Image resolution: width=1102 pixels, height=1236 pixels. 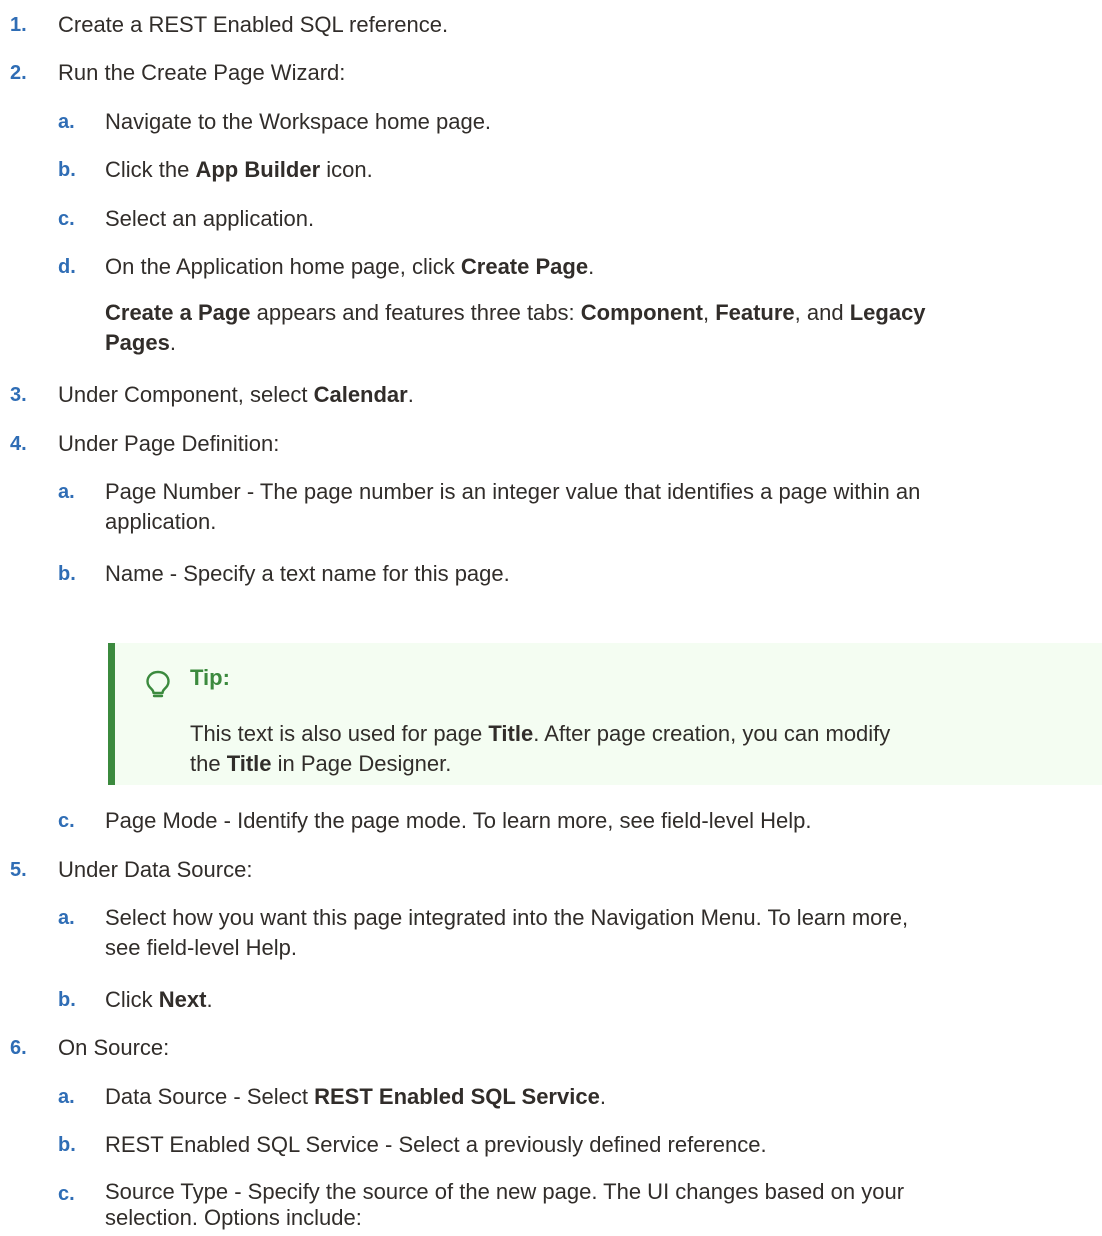 What do you see at coordinates (155, 869) in the screenshot?
I see `step-text: Under Data Source:` at bounding box center [155, 869].